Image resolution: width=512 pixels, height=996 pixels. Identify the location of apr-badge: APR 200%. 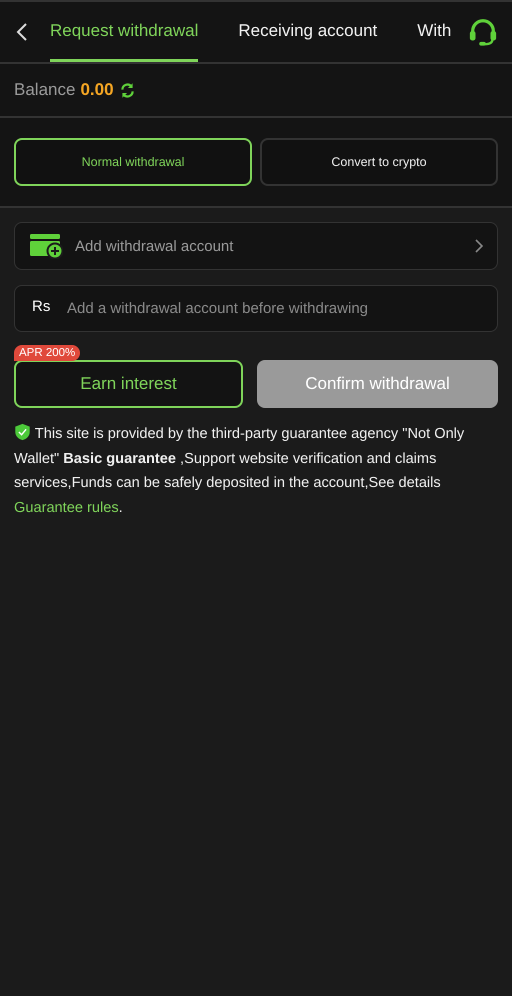
(47, 353).